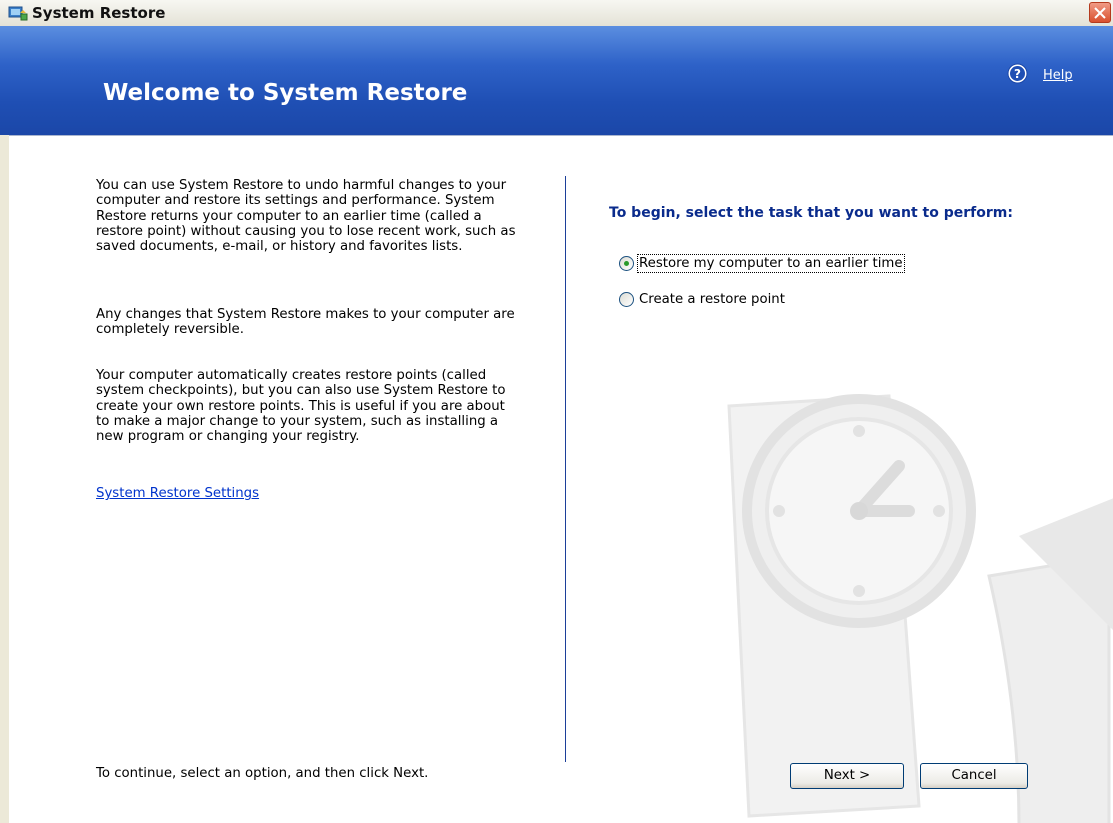  Describe the element at coordinates (1058, 75) in the screenshot. I see `help-link: Help` at that location.